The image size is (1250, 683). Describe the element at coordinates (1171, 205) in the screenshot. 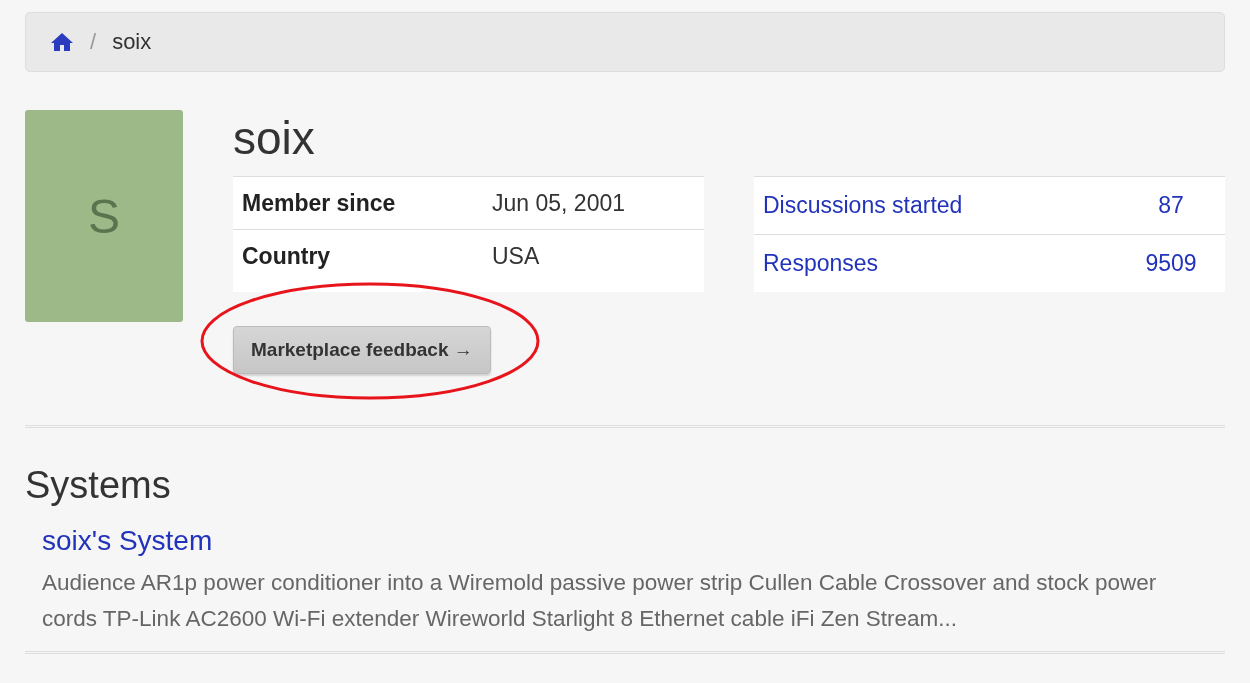

I see `stat-count: 87` at that location.